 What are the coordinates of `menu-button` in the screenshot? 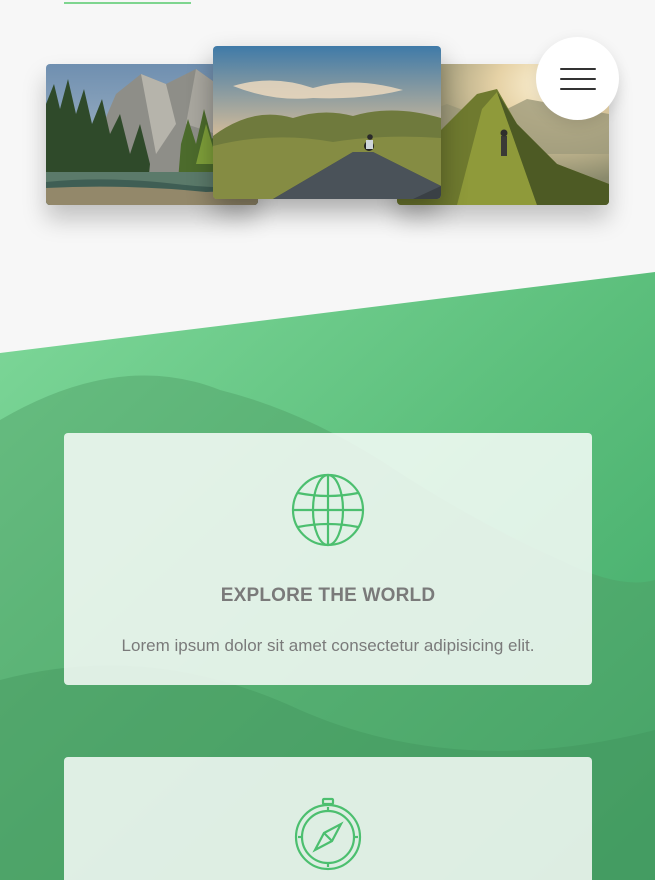 It's located at (577, 78).